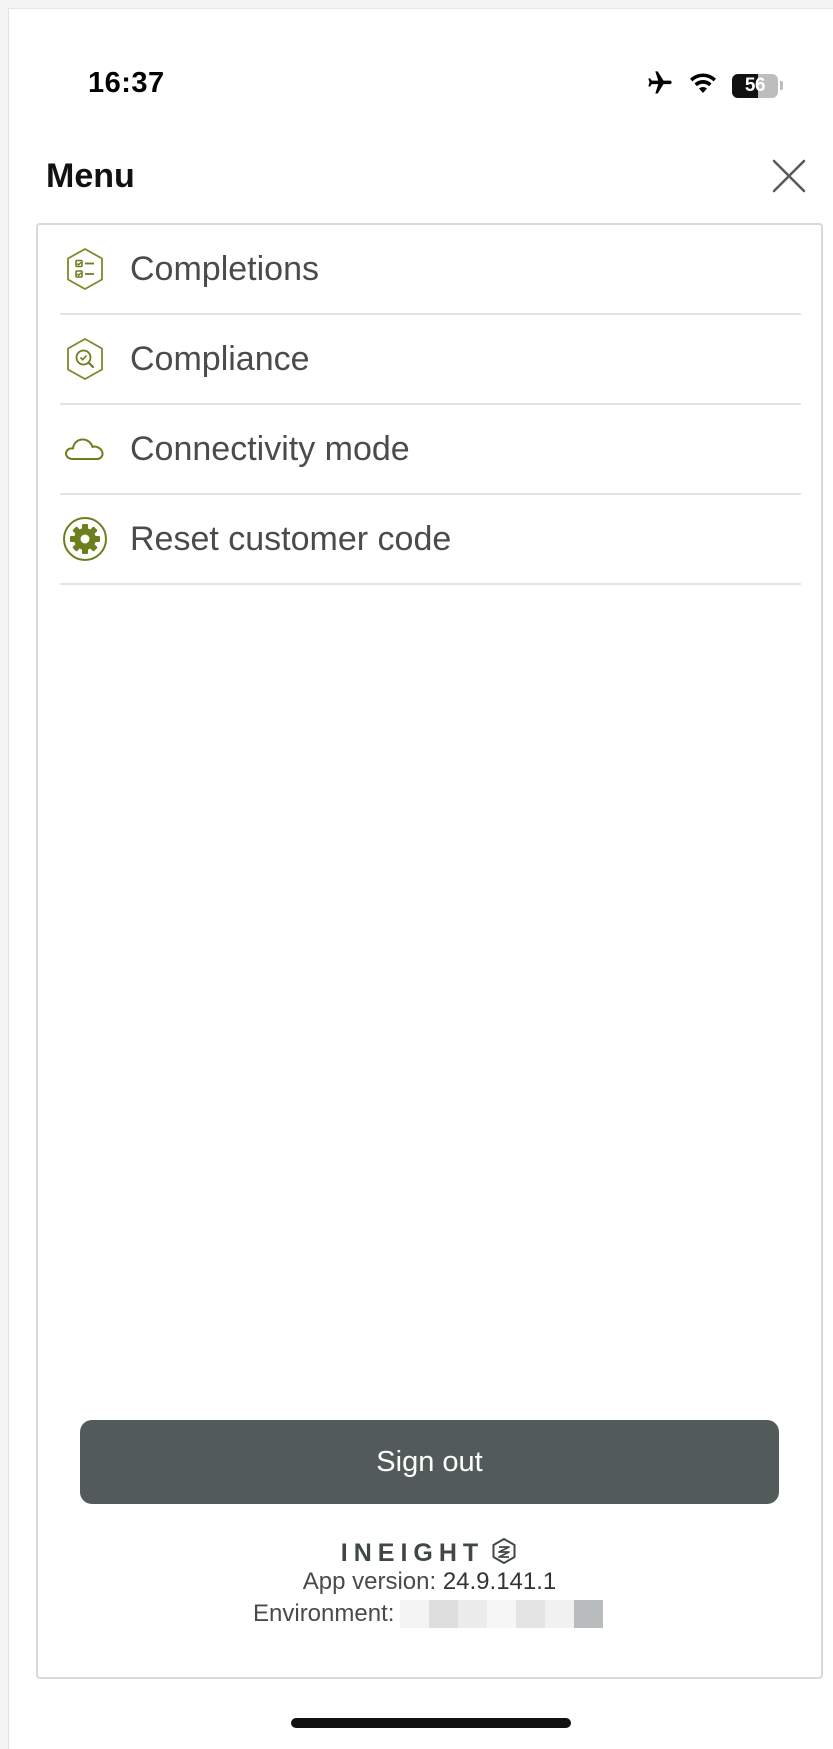 This screenshot has width=833, height=1749. I want to click on menu-item-connectivity-mode: Connectivity mode, so click(430, 450).